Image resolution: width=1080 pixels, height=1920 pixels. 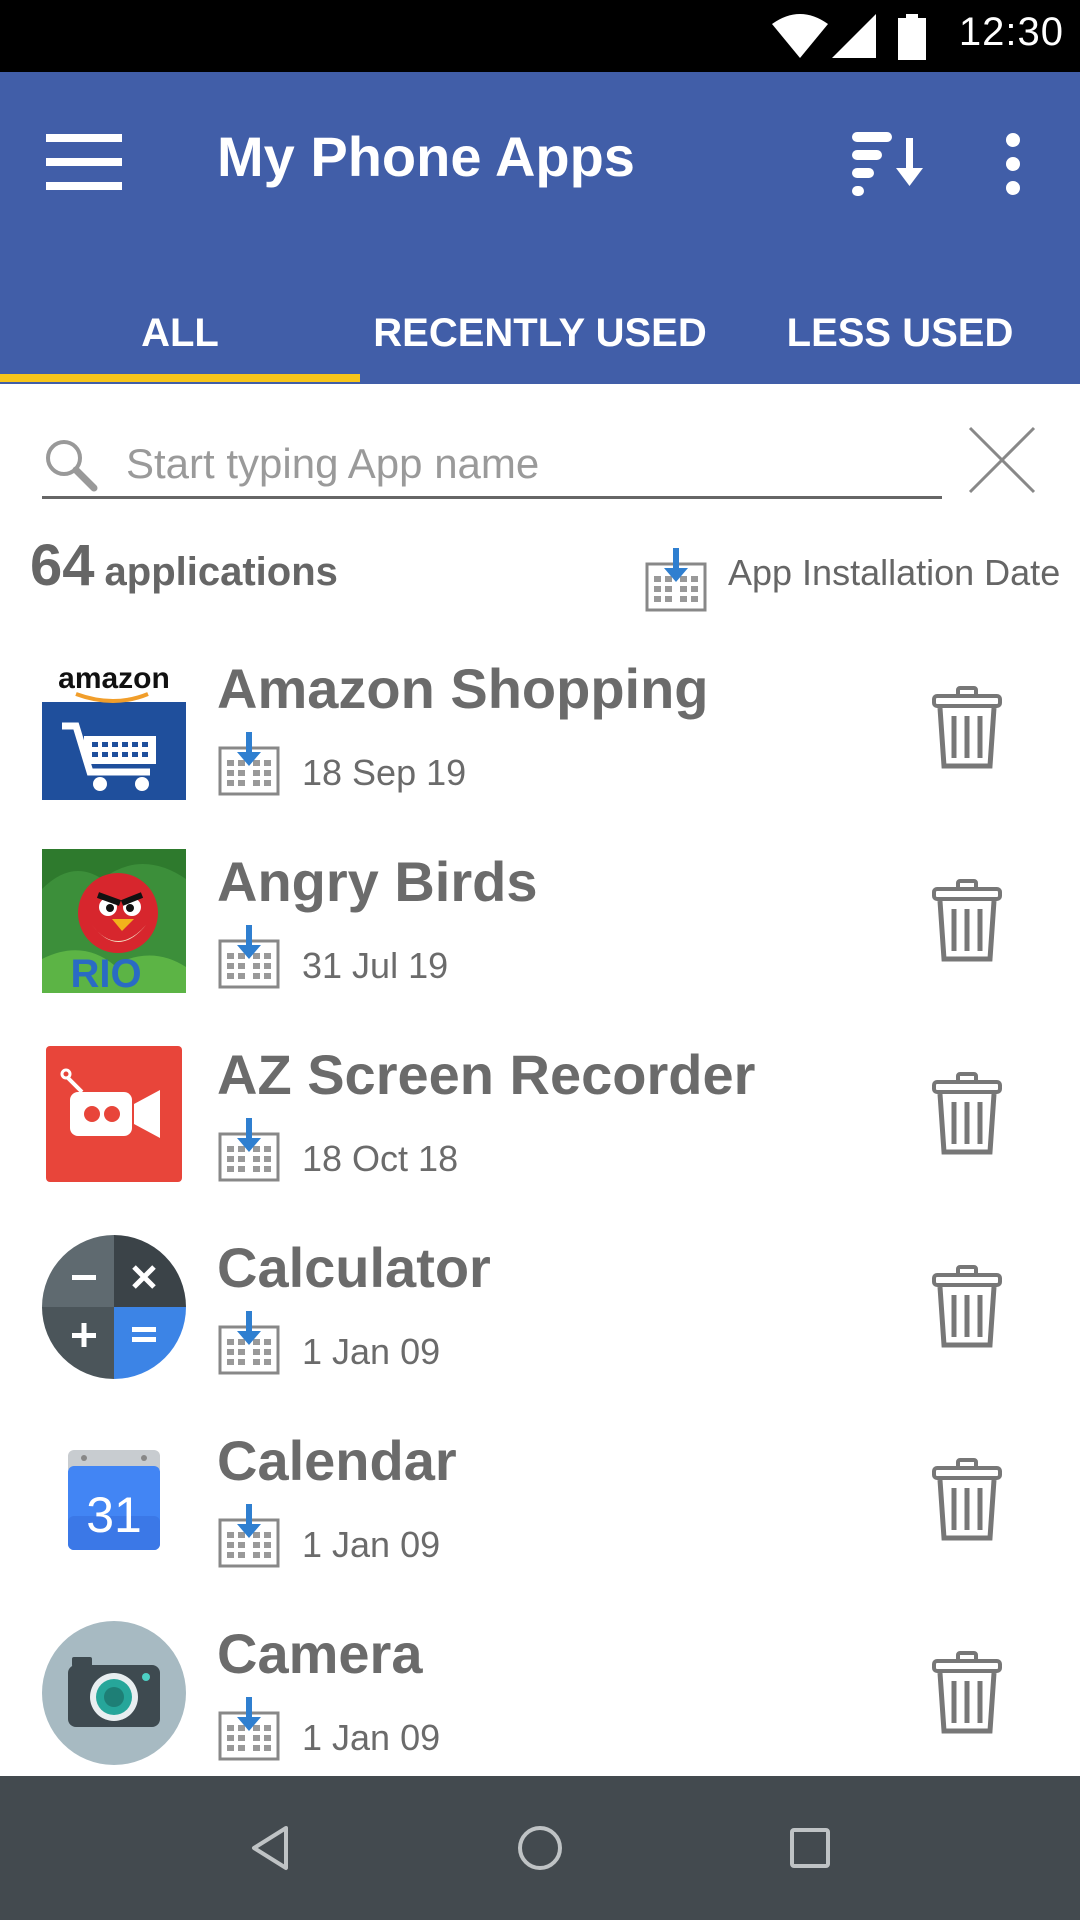 I want to click on app-name: Amazon Shopping, so click(x=463, y=688).